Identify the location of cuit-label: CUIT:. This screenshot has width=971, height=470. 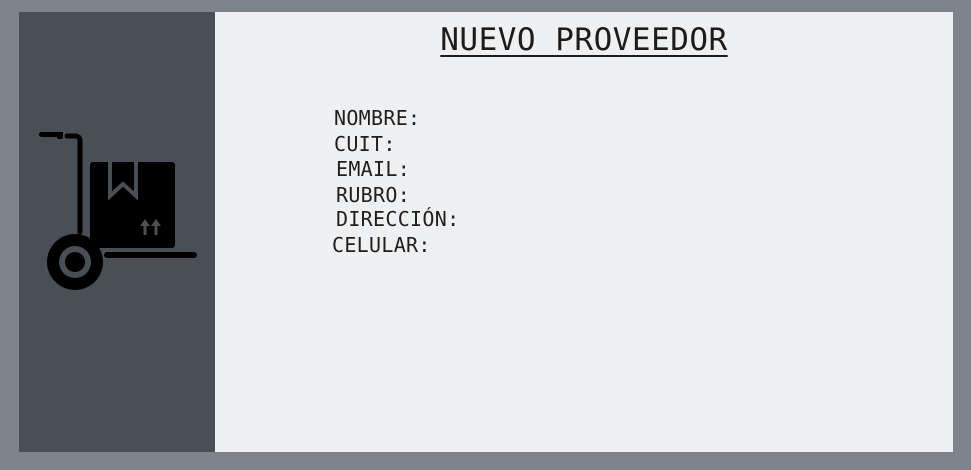
(365, 144).